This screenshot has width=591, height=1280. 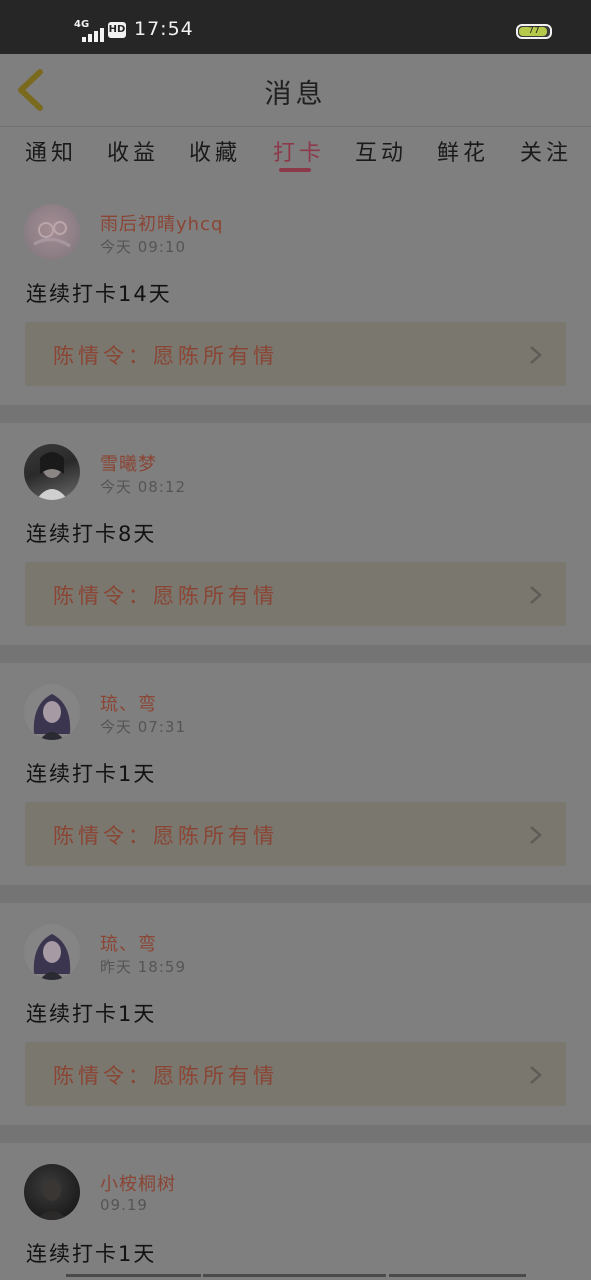 I want to click on tab-notifications: 通知, so click(x=51, y=151).